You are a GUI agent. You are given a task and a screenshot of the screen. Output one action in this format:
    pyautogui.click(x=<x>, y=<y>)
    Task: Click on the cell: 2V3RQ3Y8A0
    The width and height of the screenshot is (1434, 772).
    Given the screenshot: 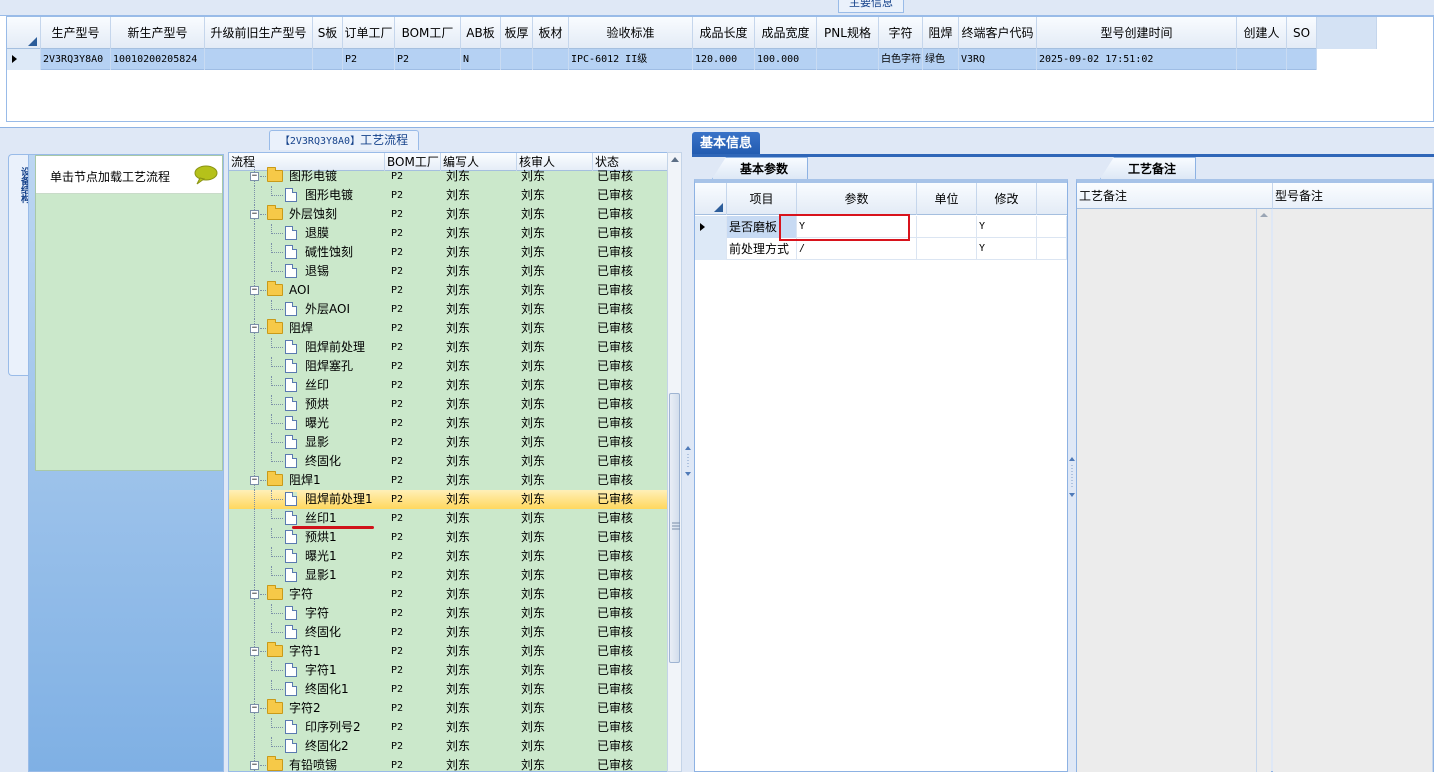 What is the action you would take?
    pyautogui.click(x=76, y=59)
    